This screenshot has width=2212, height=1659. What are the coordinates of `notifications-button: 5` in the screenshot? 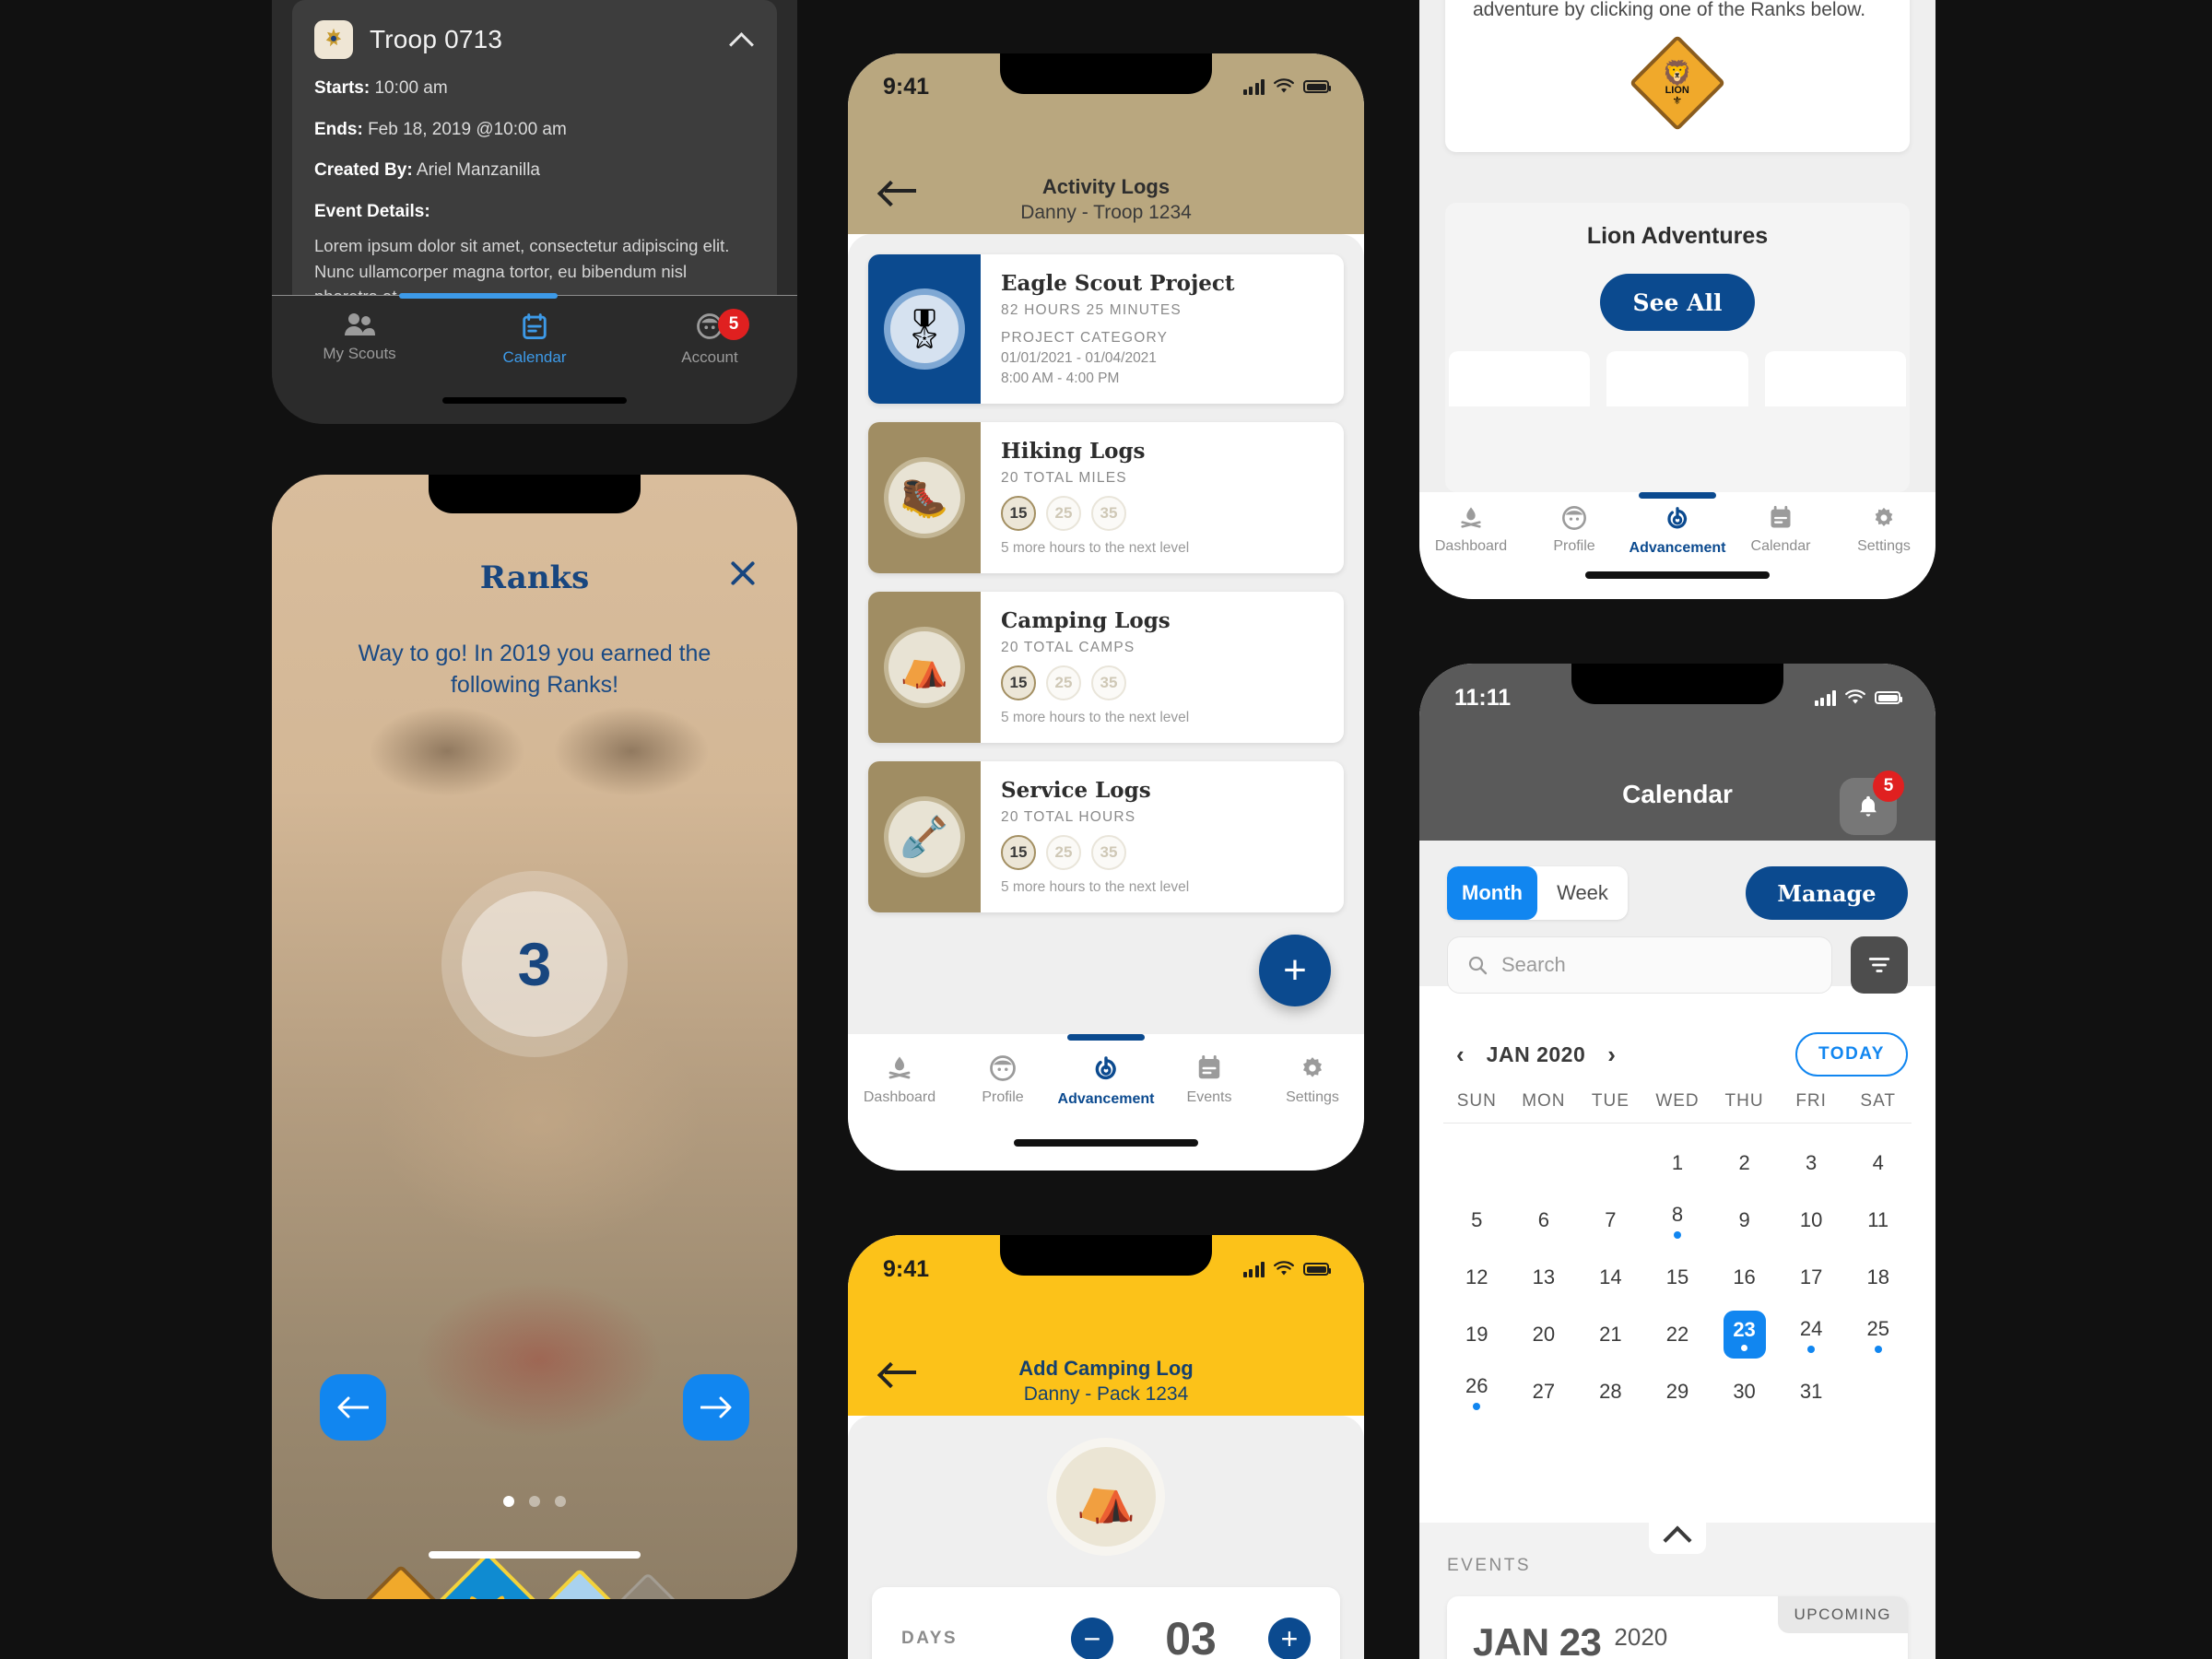 It's located at (1872, 803).